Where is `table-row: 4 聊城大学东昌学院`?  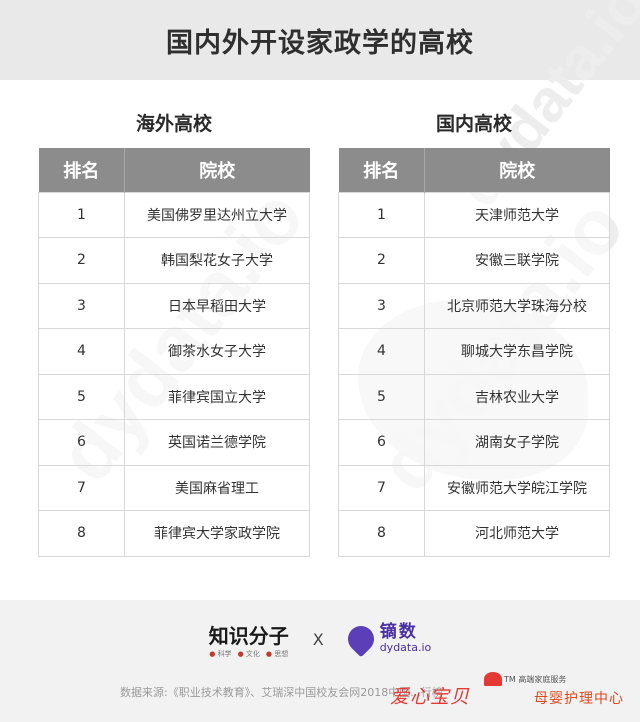 table-row: 4 聊城大学东昌学院 is located at coordinates (474, 351).